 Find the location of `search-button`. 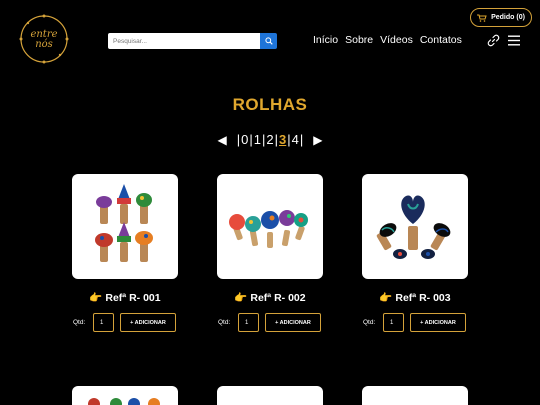

search-button is located at coordinates (268, 41).